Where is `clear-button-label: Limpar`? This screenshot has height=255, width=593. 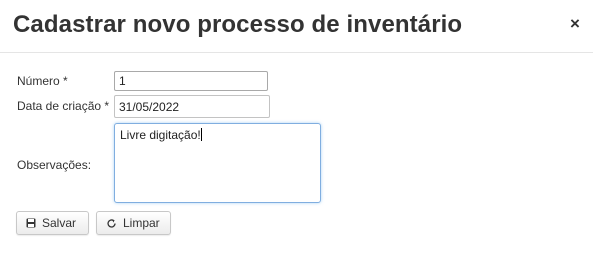 clear-button-label: Limpar is located at coordinates (141, 223).